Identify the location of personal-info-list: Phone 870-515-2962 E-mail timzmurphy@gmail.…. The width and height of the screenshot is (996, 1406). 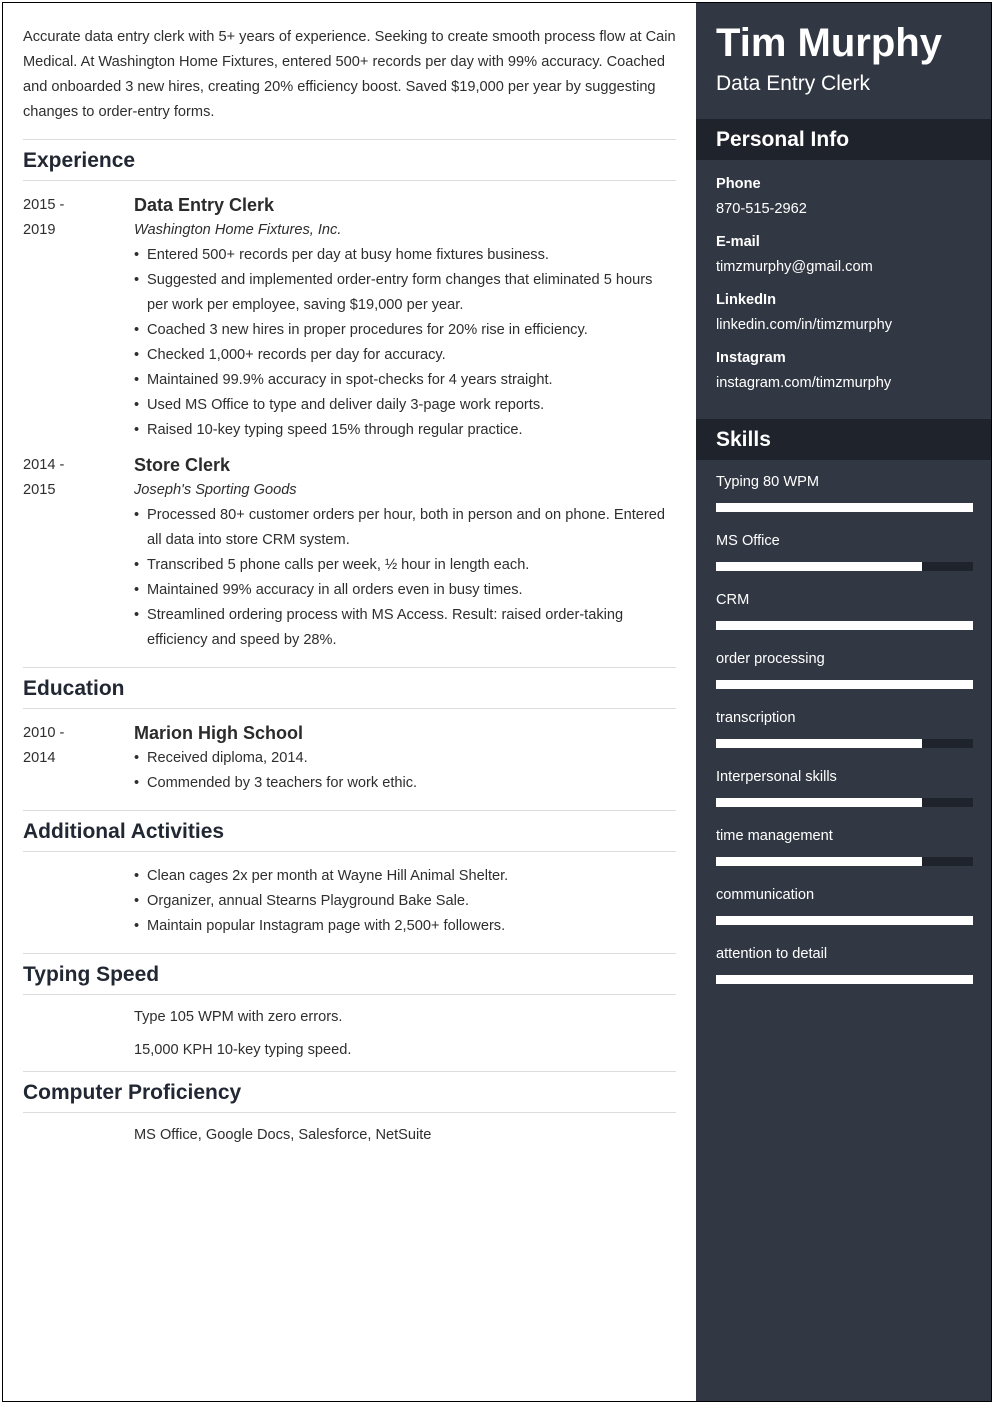
(843, 289).